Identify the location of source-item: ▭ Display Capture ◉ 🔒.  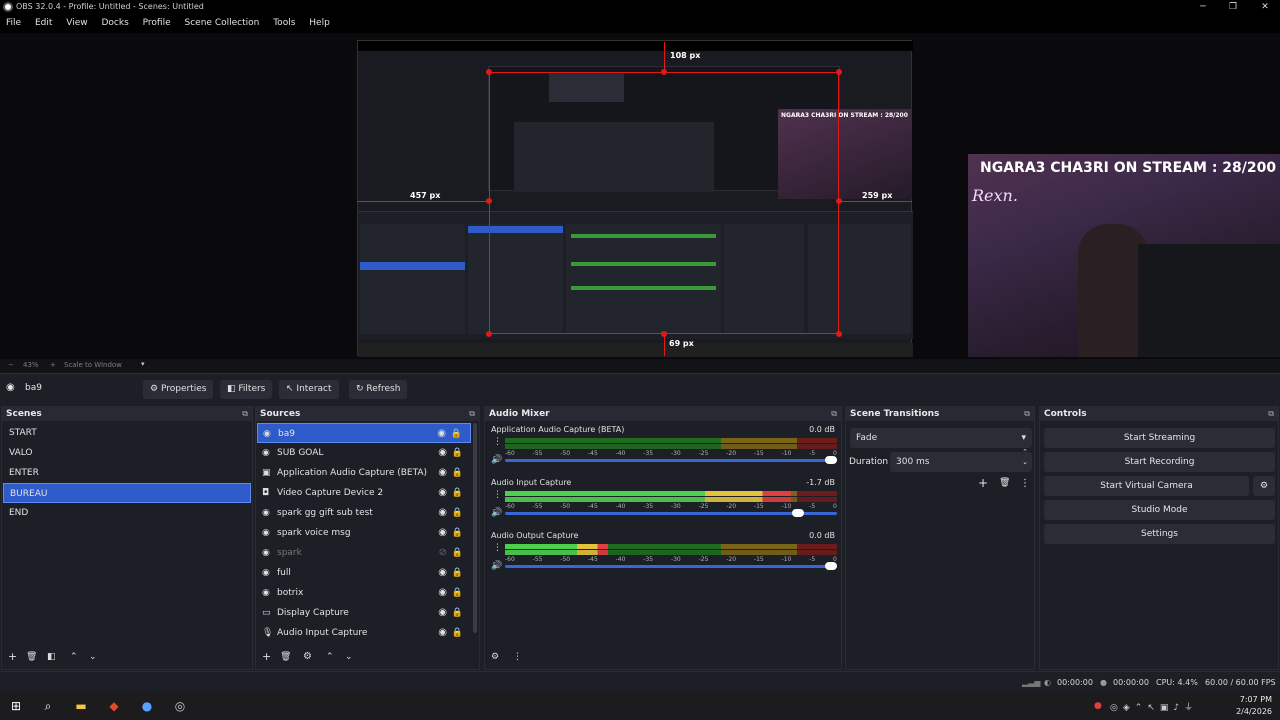
(364, 613).